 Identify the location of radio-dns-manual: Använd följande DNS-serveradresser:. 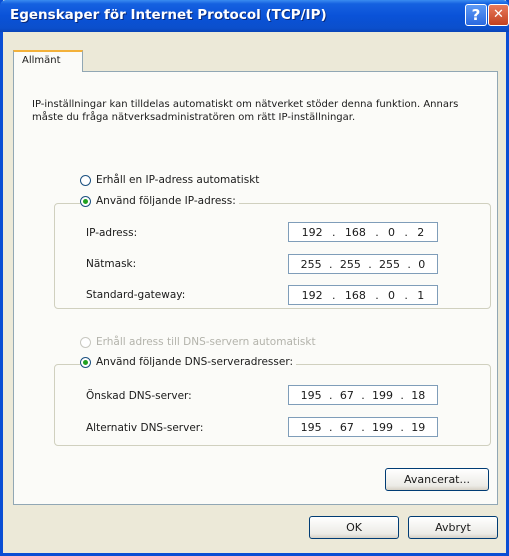
(188, 362).